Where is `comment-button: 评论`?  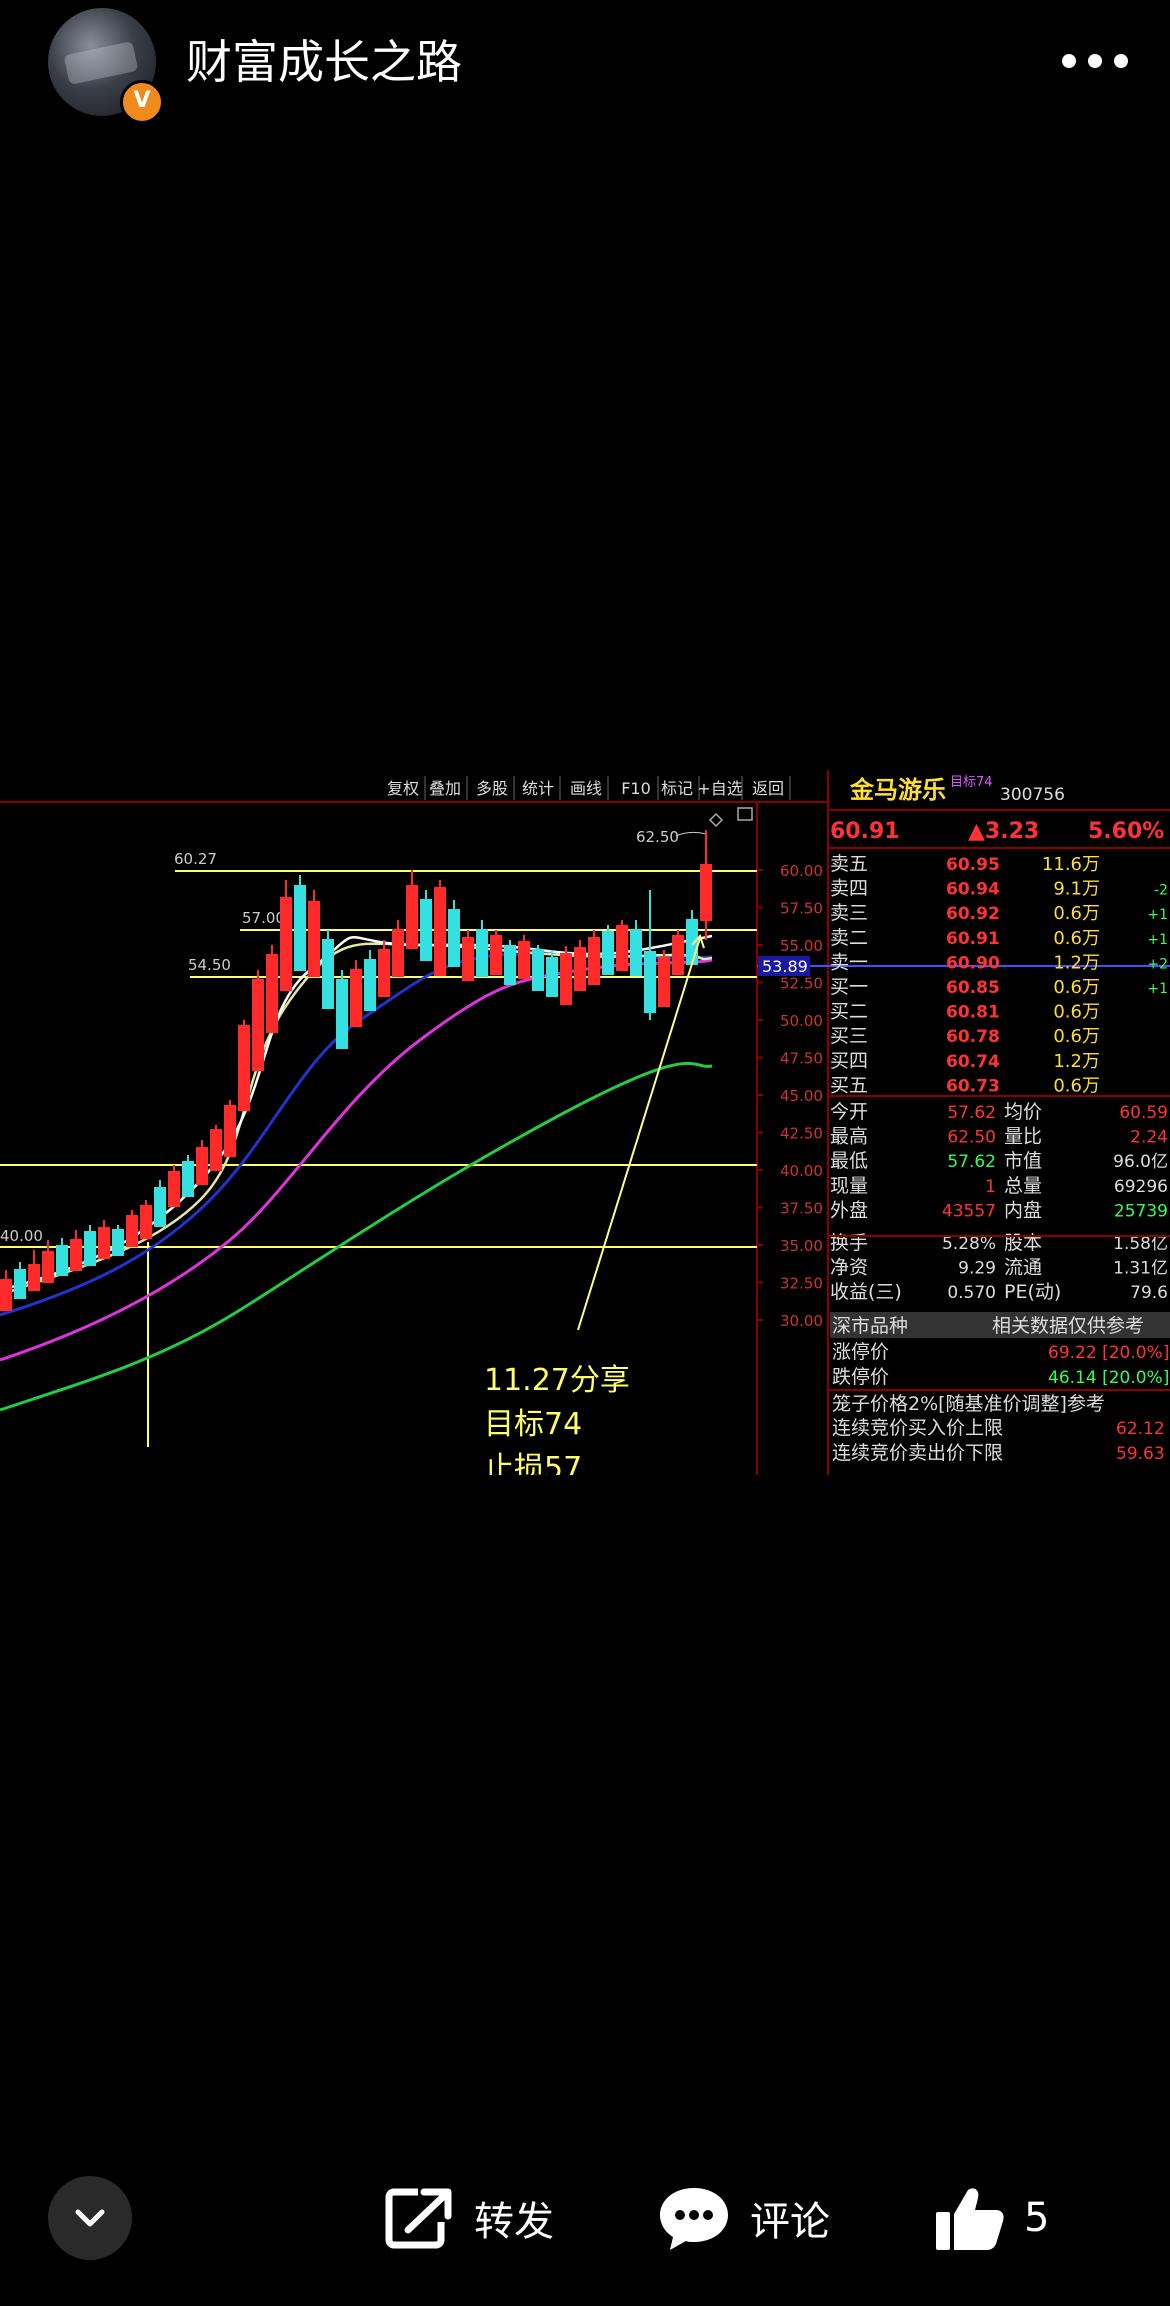
comment-button: 评论 is located at coordinates (743, 2219).